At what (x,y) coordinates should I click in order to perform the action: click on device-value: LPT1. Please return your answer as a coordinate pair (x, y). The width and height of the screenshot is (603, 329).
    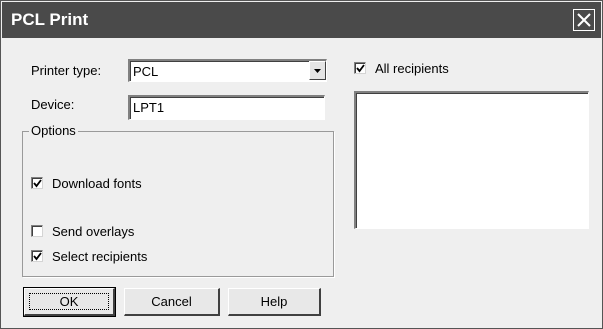
    Looking at the image, I should click on (149, 107).